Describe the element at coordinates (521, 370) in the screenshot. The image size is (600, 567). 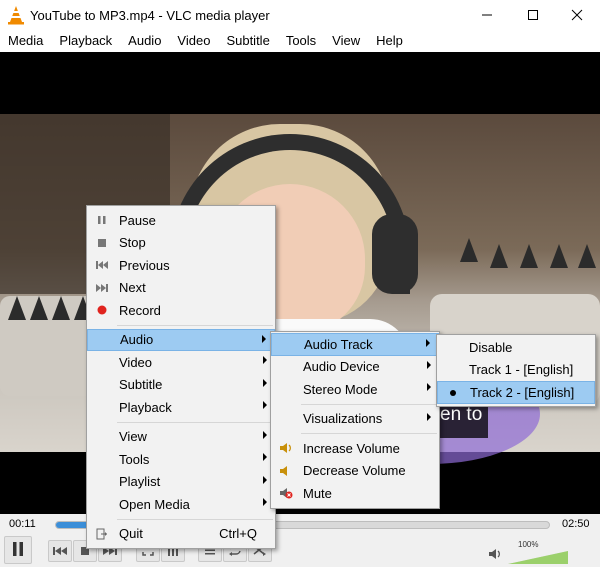
I see `menu-item-label: Track 1 - [English]` at that location.